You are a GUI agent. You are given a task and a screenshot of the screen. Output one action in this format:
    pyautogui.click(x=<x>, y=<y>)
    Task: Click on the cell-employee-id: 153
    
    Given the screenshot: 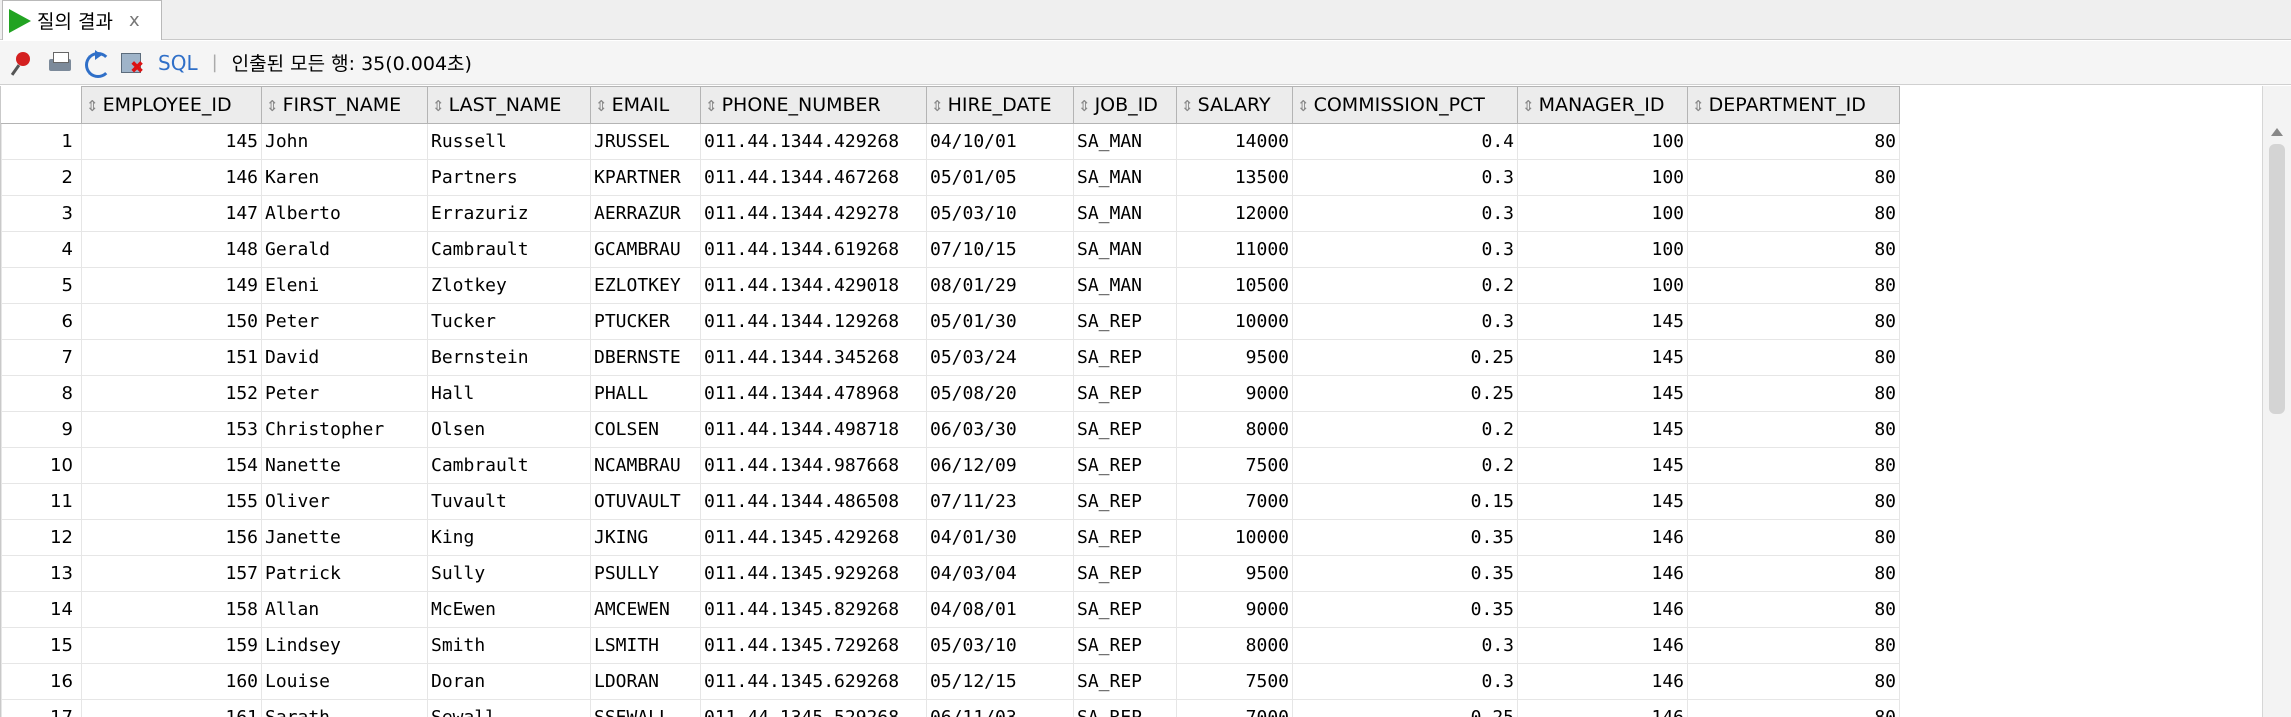 What is the action you would take?
    pyautogui.click(x=171, y=429)
    